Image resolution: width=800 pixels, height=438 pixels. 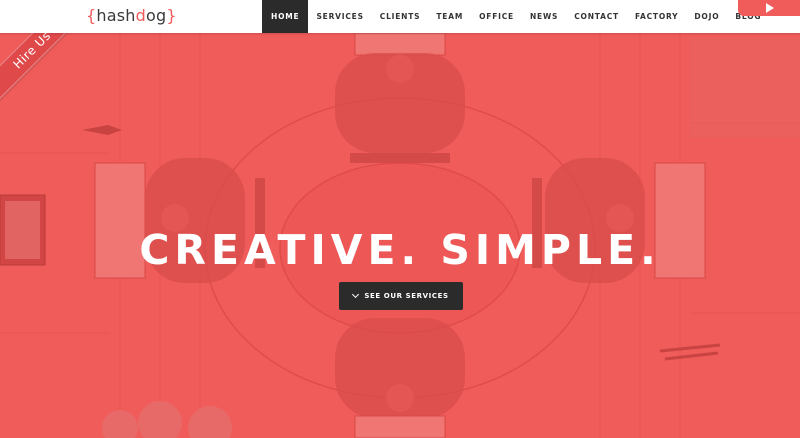 I want to click on hero-headline: CREATIVE. SIMPLE., so click(x=400, y=250).